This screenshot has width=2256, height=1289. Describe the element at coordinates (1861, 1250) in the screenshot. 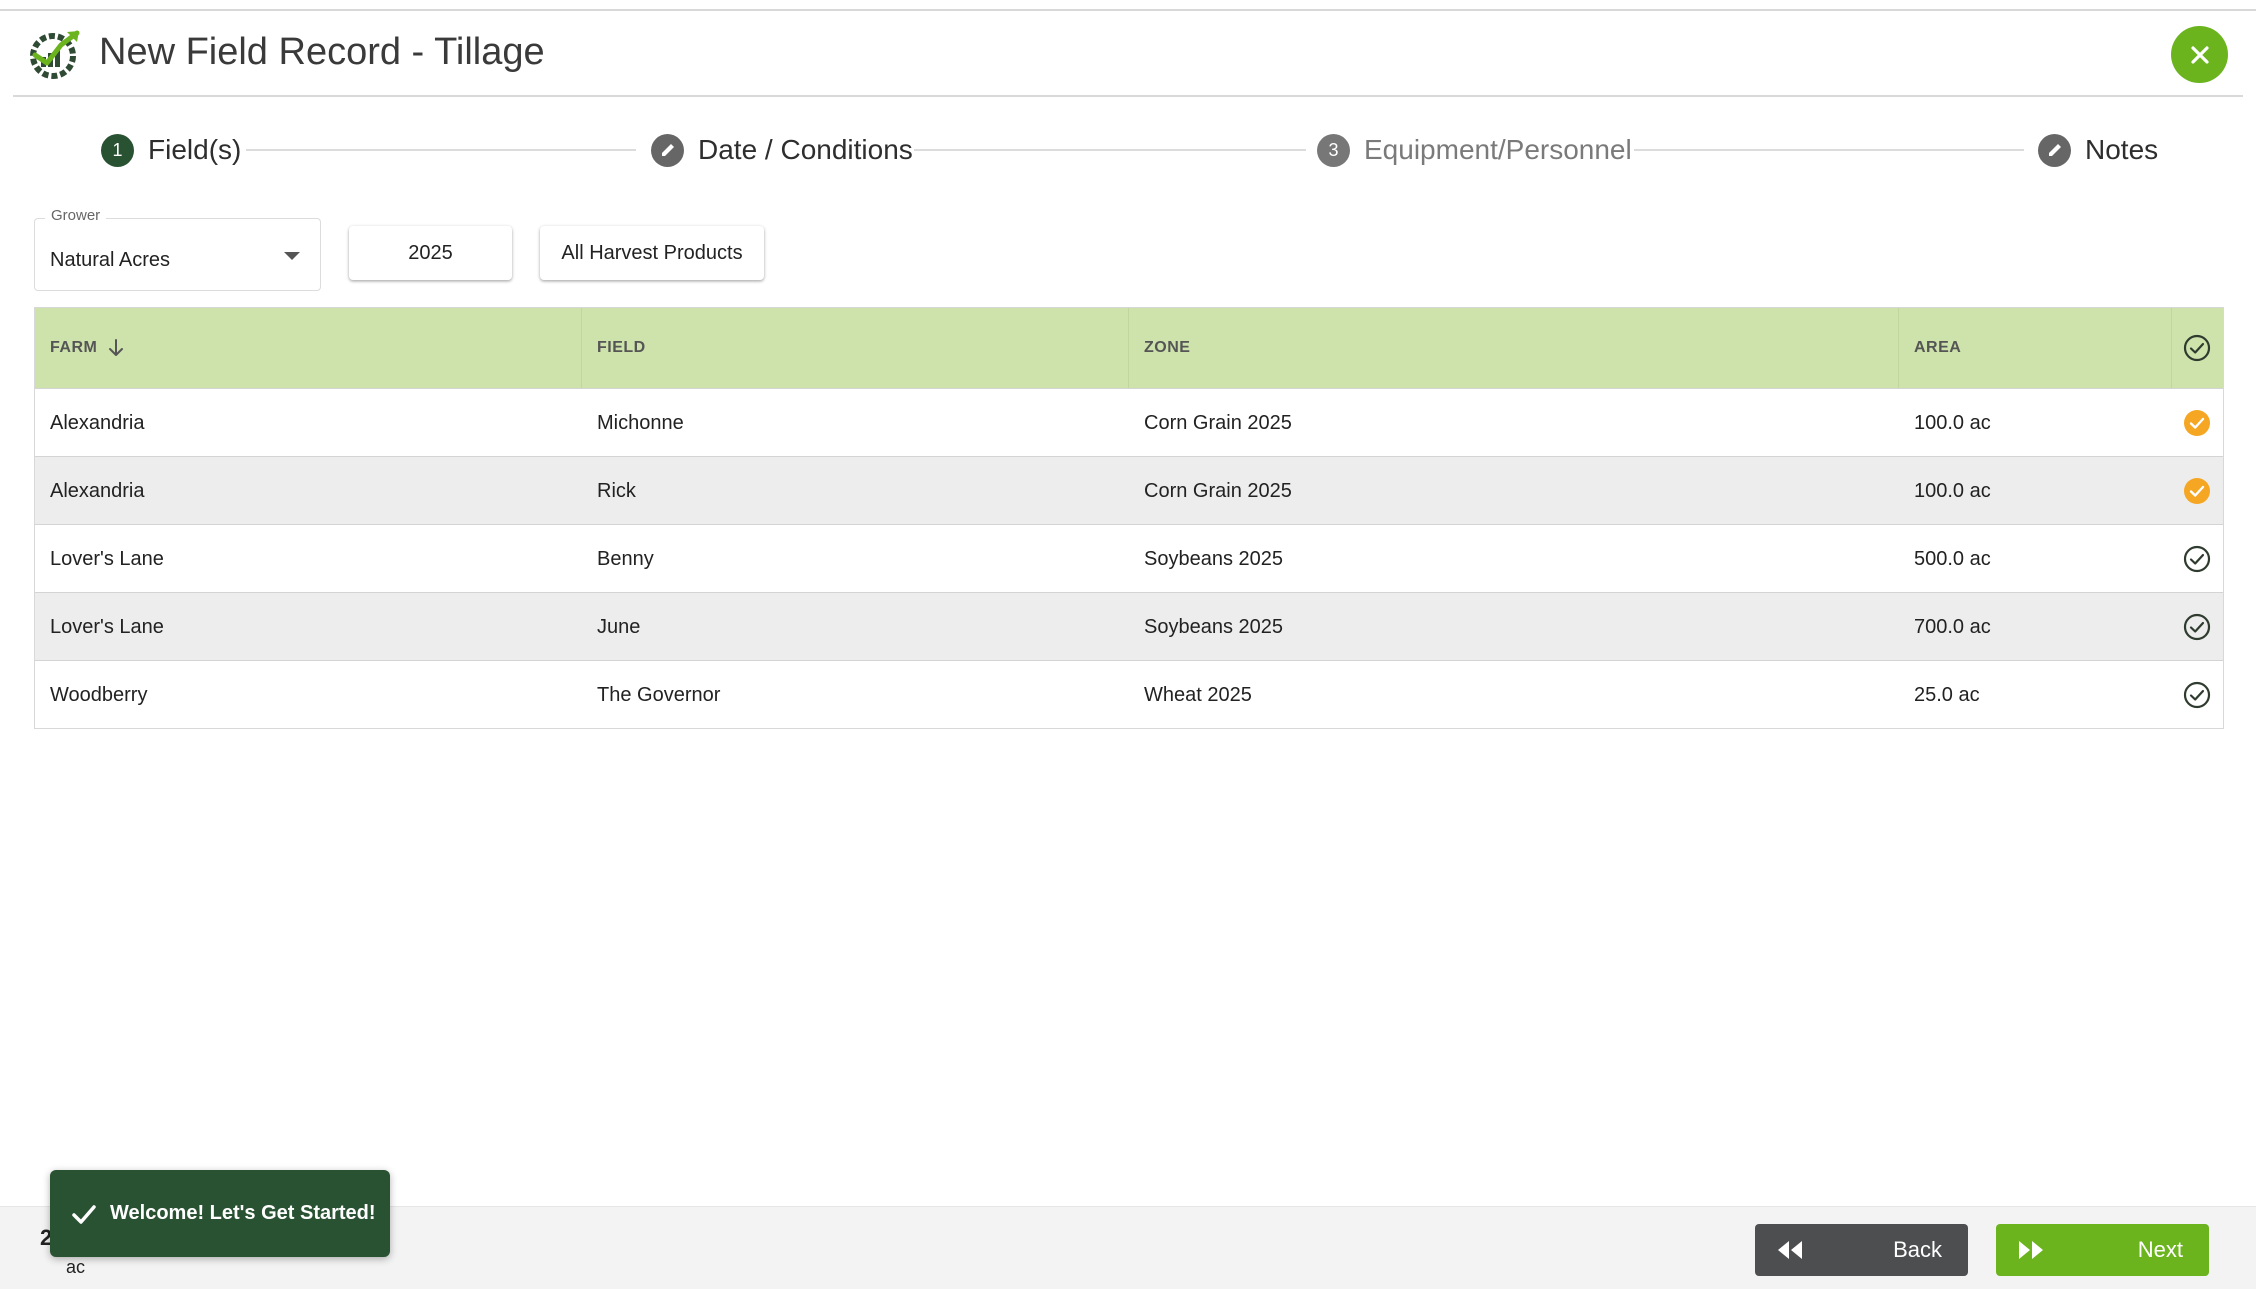

I see `back-button: Back` at that location.